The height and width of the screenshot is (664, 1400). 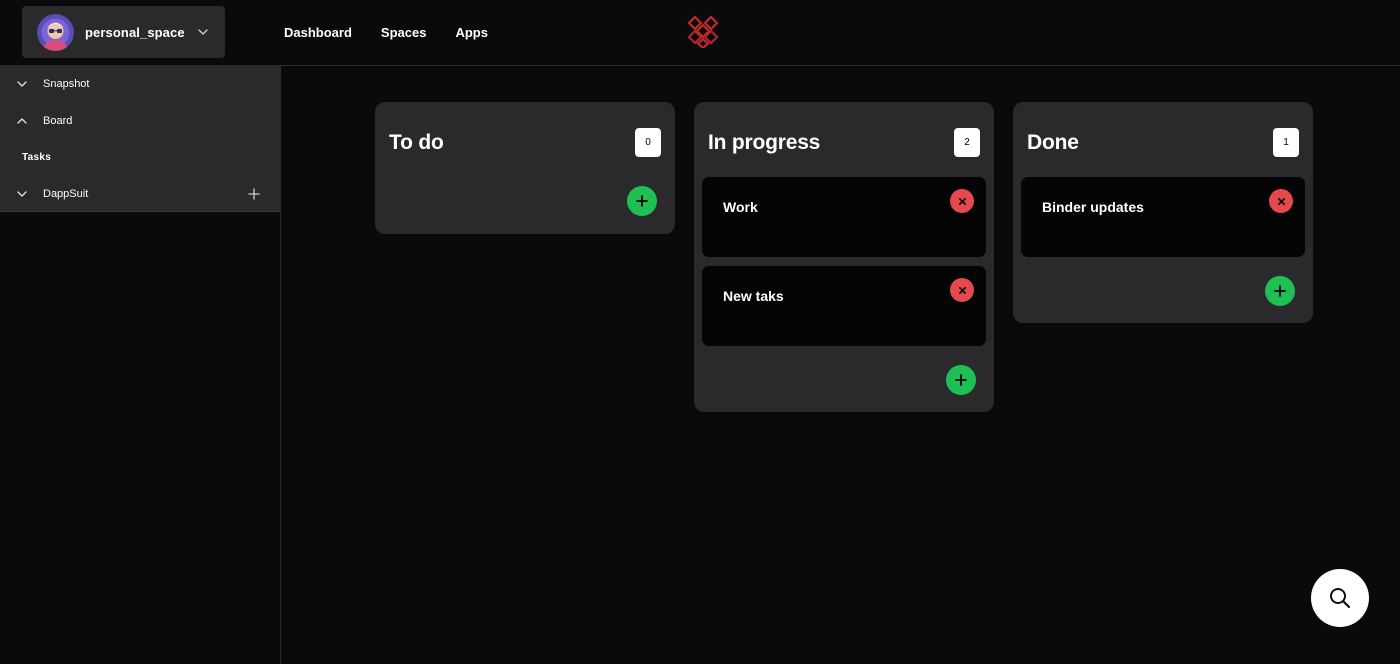 I want to click on column-title: To do, so click(x=416, y=142).